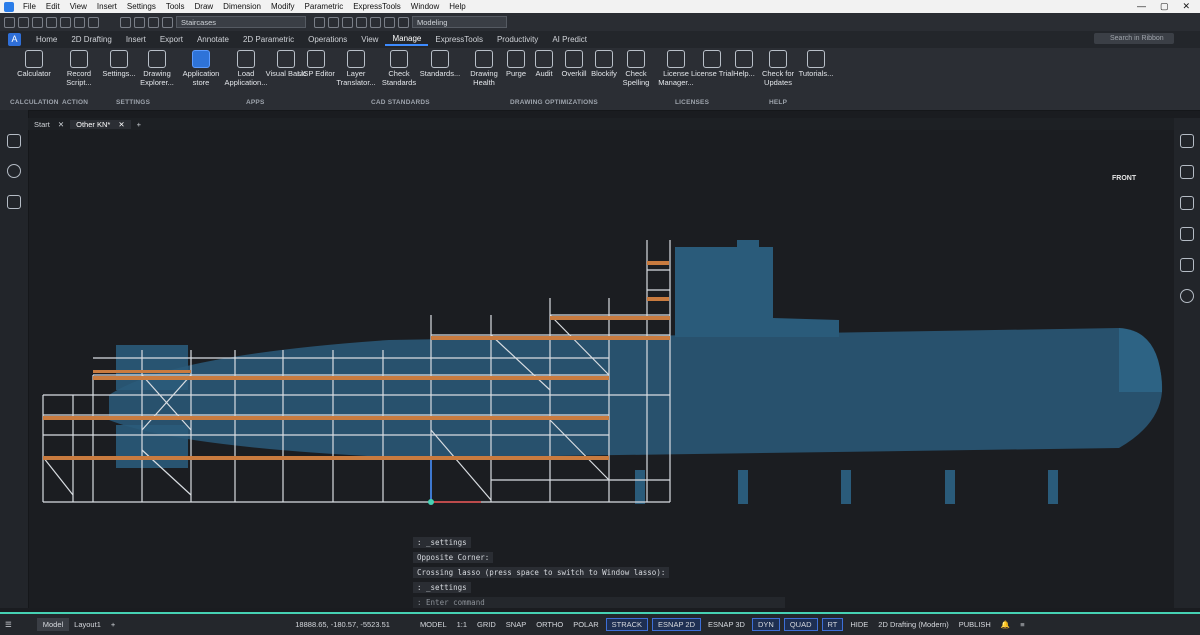 The image size is (1200, 635). Describe the element at coordinates (175, 6) in the screenshot. I see `menu-tools: Tools` at that location.